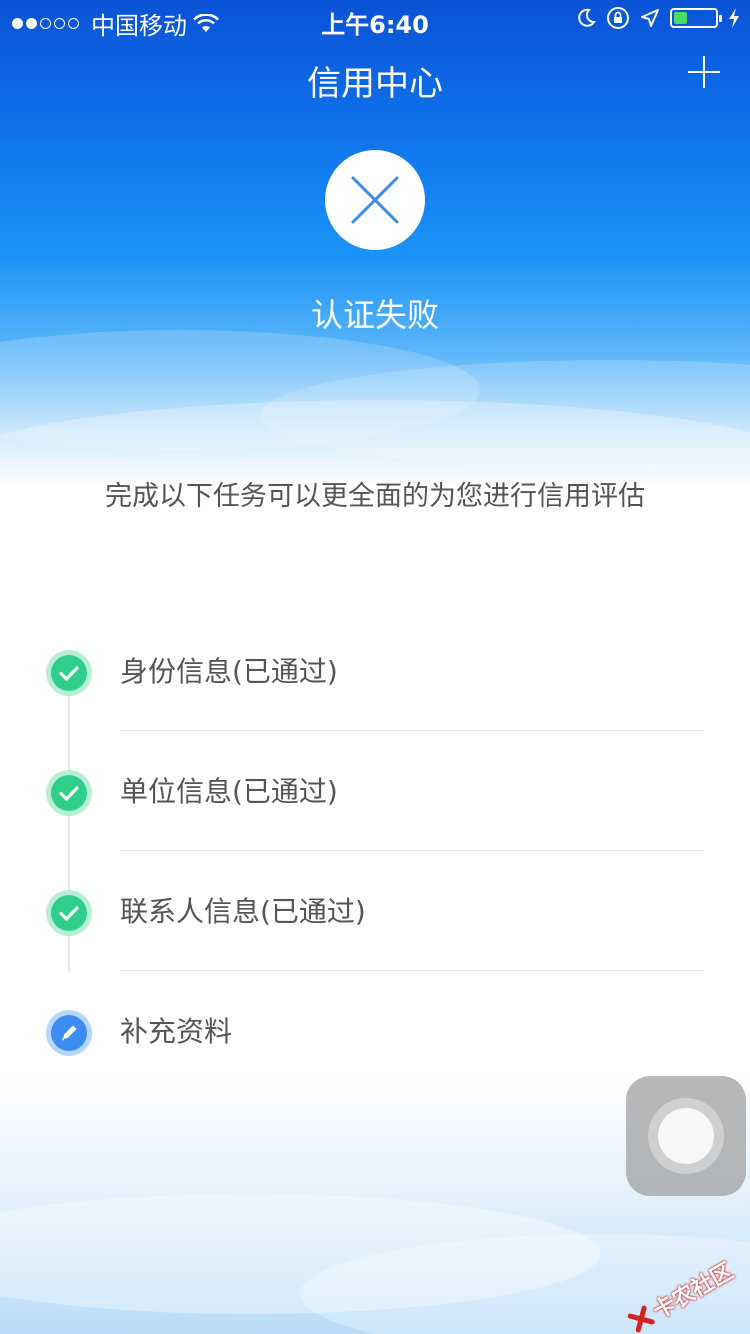  I want to click on task-item-employer: 单位信息(已通过), so click(375, 802).